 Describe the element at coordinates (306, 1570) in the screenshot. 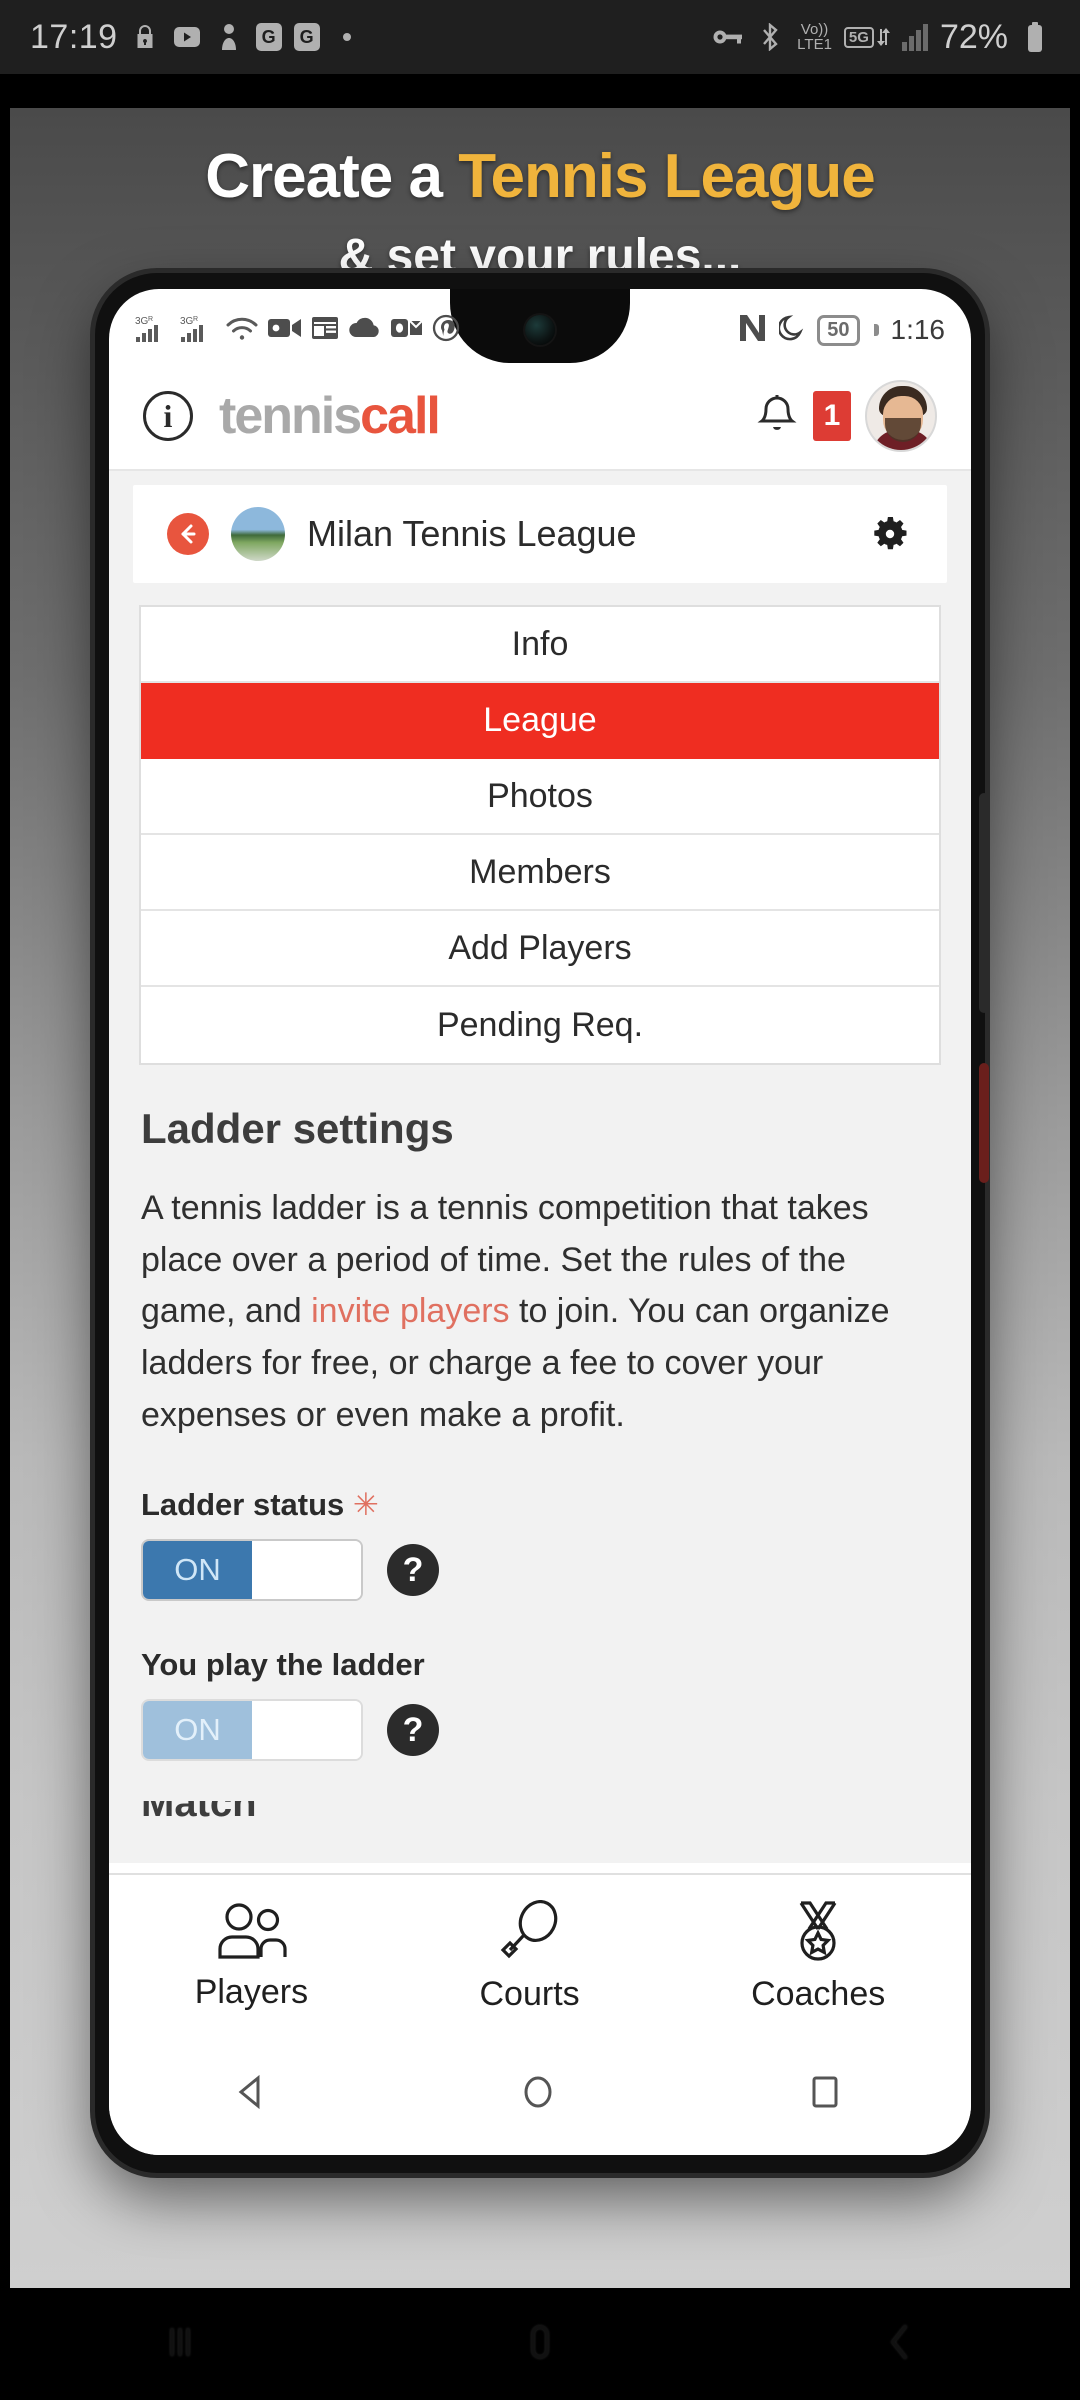

I see `ladder-status-toggle-off` at that location.